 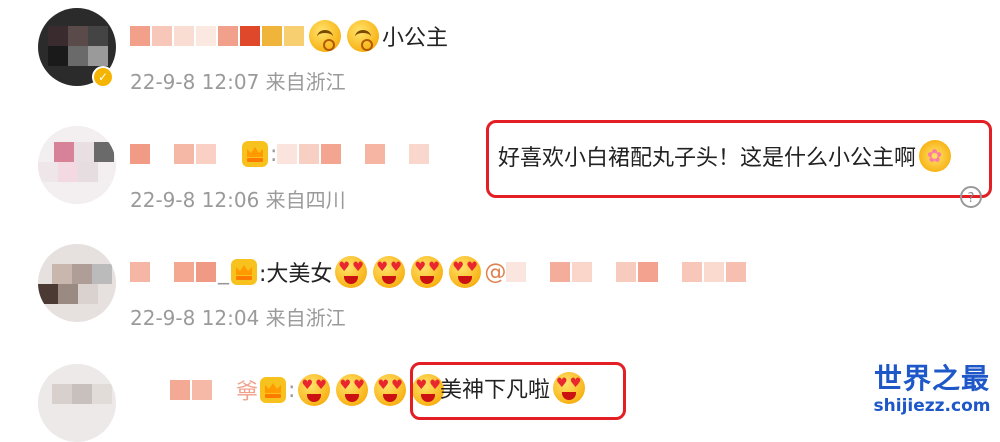 I want to click on comment-text: 好喜欢小白裙配丸子头！这是什么小公主啊, so click(x=707, y=158).